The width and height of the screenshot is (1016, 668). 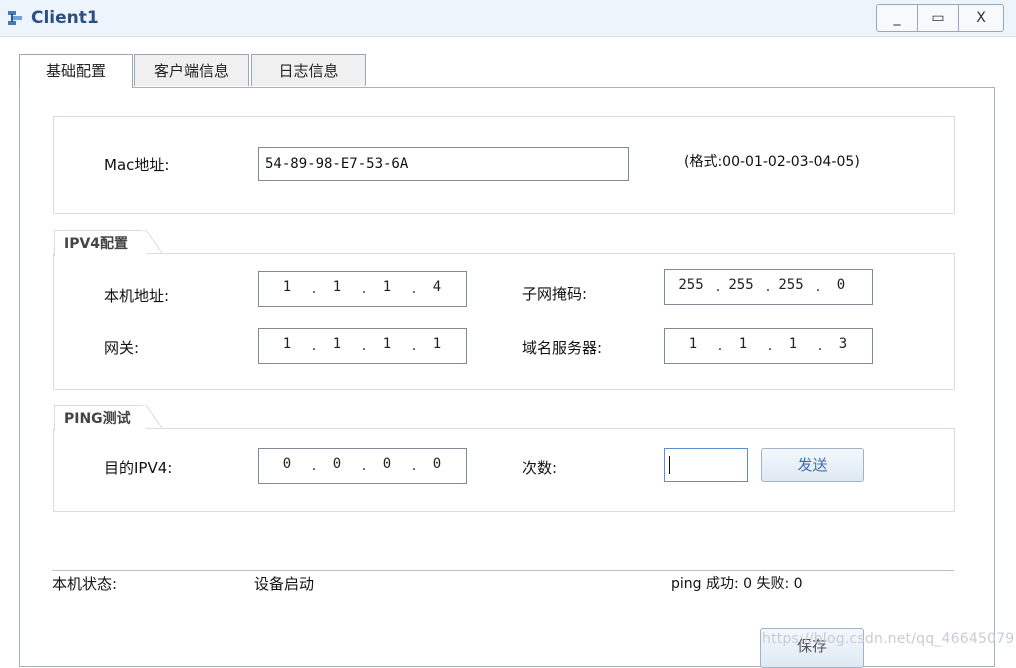 I want to click on window-title: Client1, so click(x=65, y=18).